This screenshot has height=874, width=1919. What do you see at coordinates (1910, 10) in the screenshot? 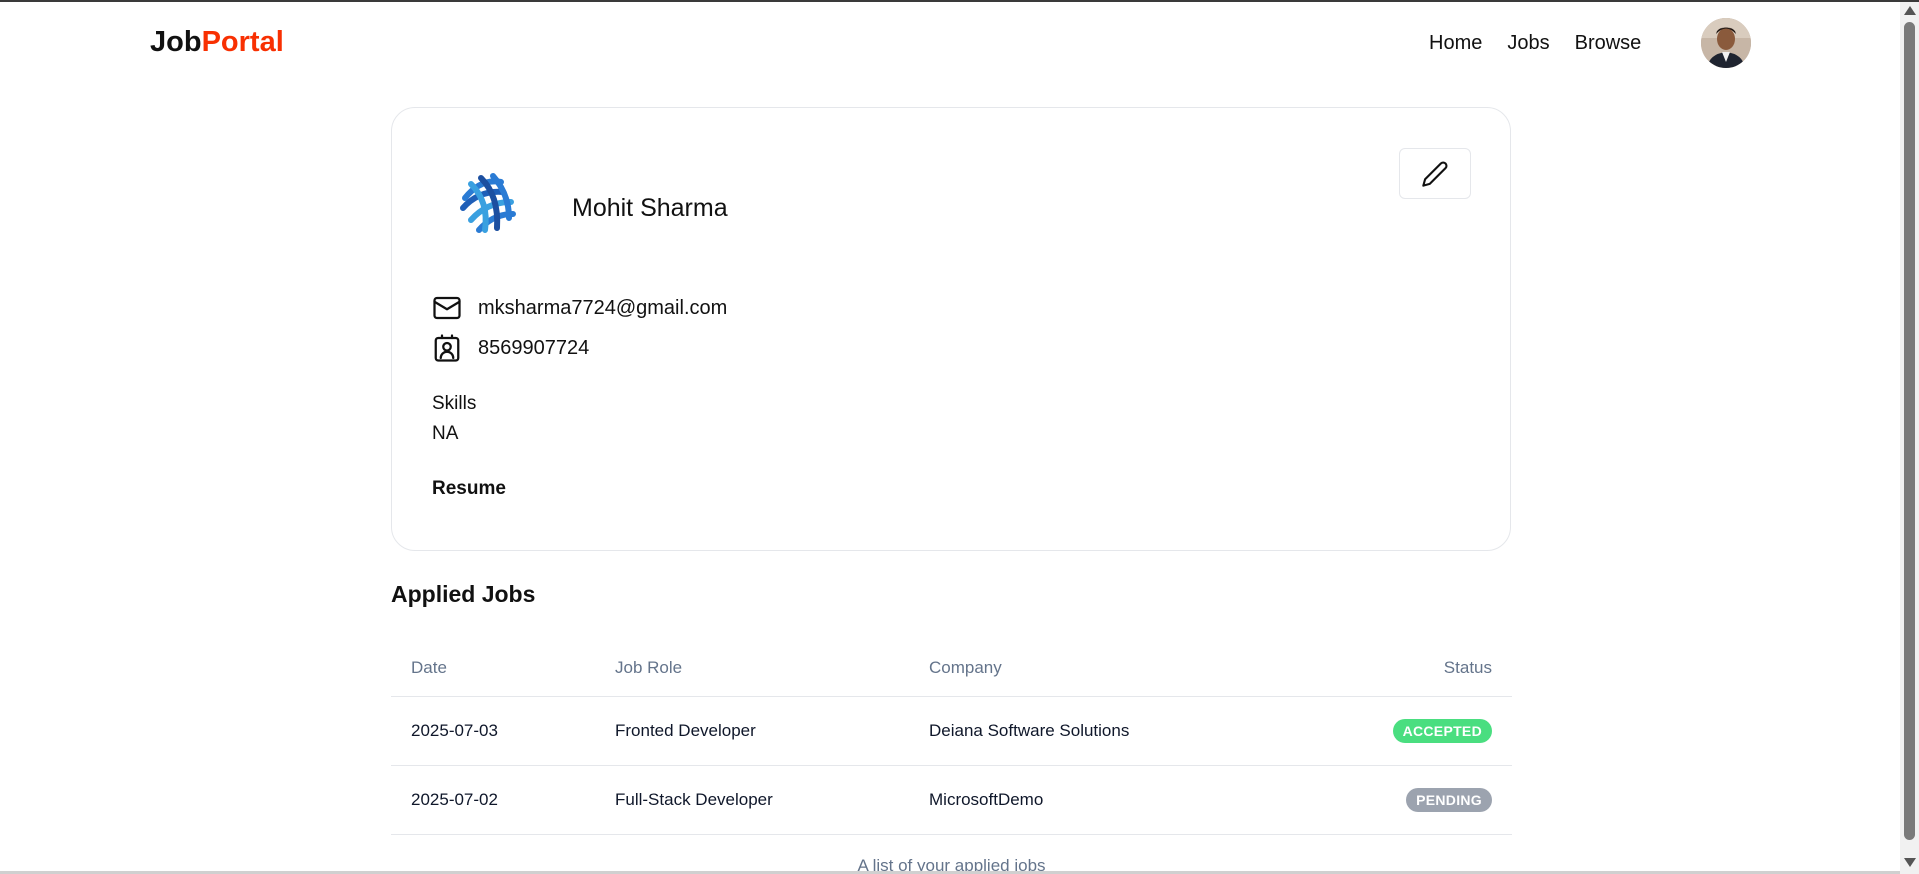
I see `scroll-up-arrow-icon` at bounding box center [1910, 10].